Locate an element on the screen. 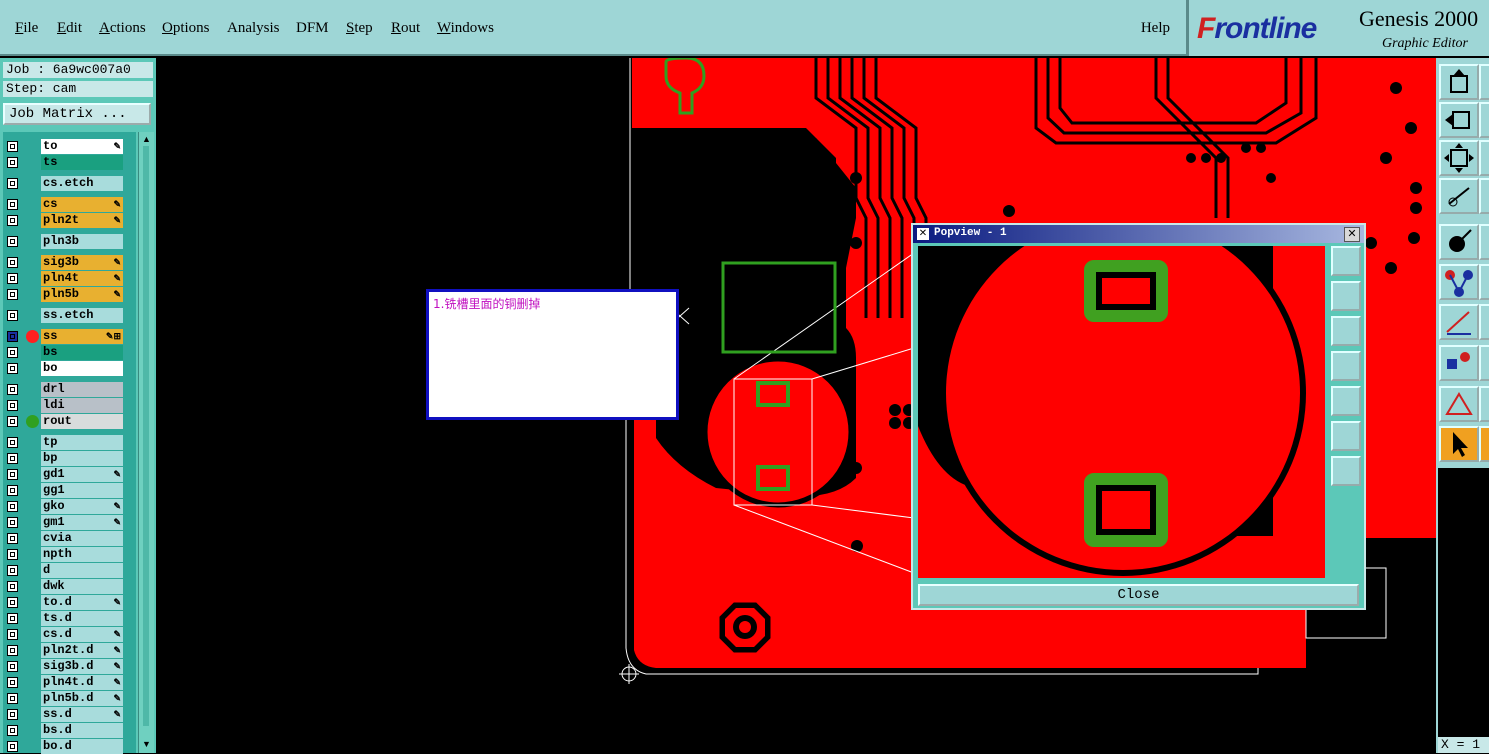 The image size is (1489, 754). layer-row: to.d ✎ is located at coordinates (69, 602).